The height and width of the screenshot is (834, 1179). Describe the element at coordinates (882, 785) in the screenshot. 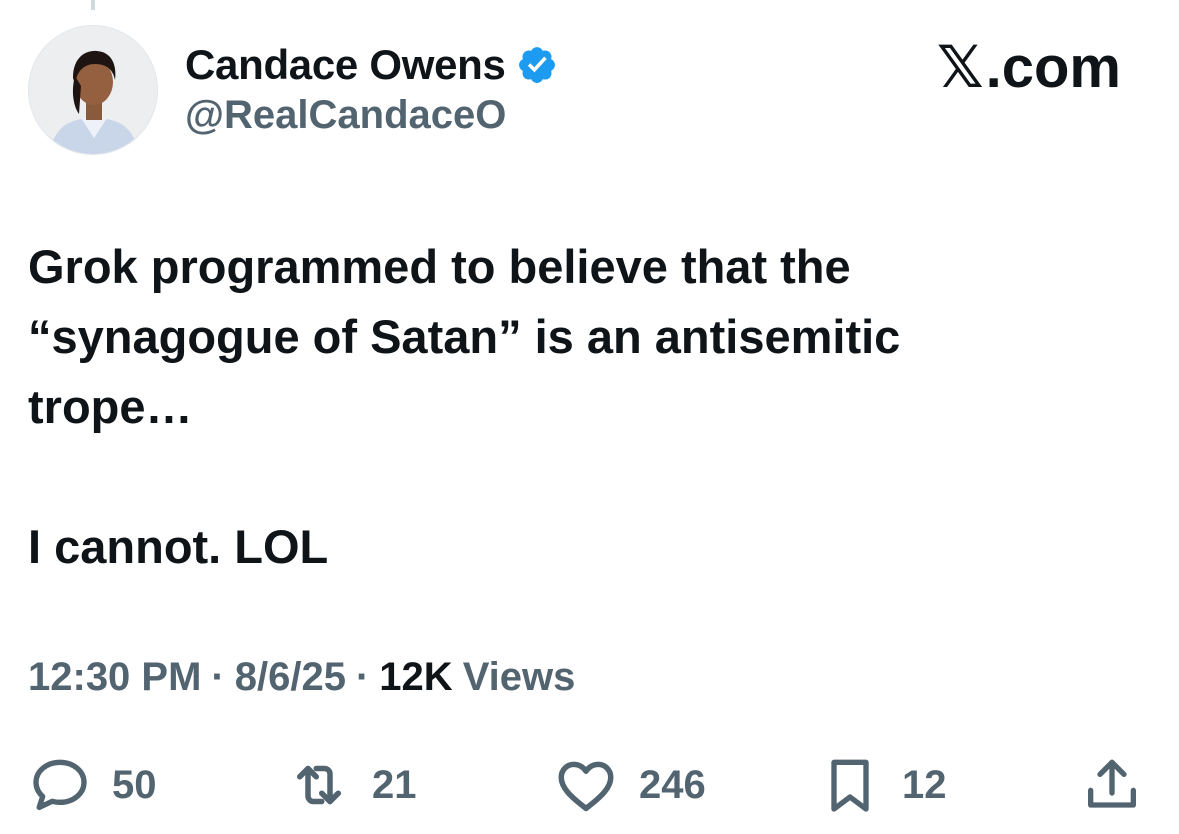

I see `bookmark-button: 12` at that location.